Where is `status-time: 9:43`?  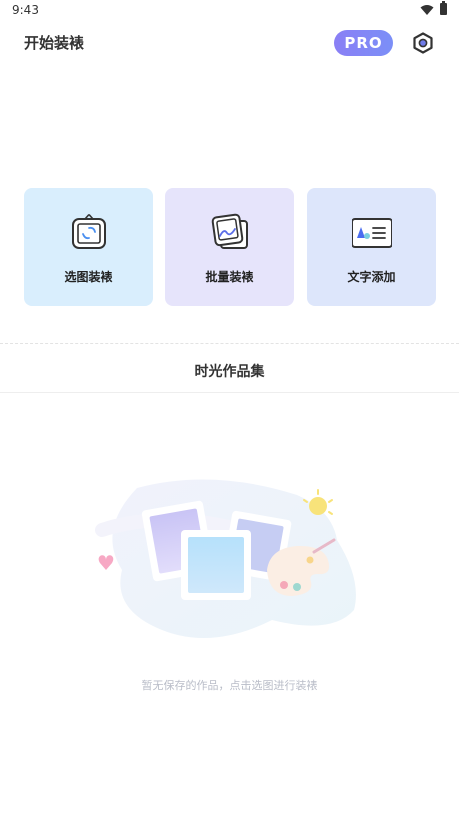 status-time: 9:43 is located at coordinates (25, 10).